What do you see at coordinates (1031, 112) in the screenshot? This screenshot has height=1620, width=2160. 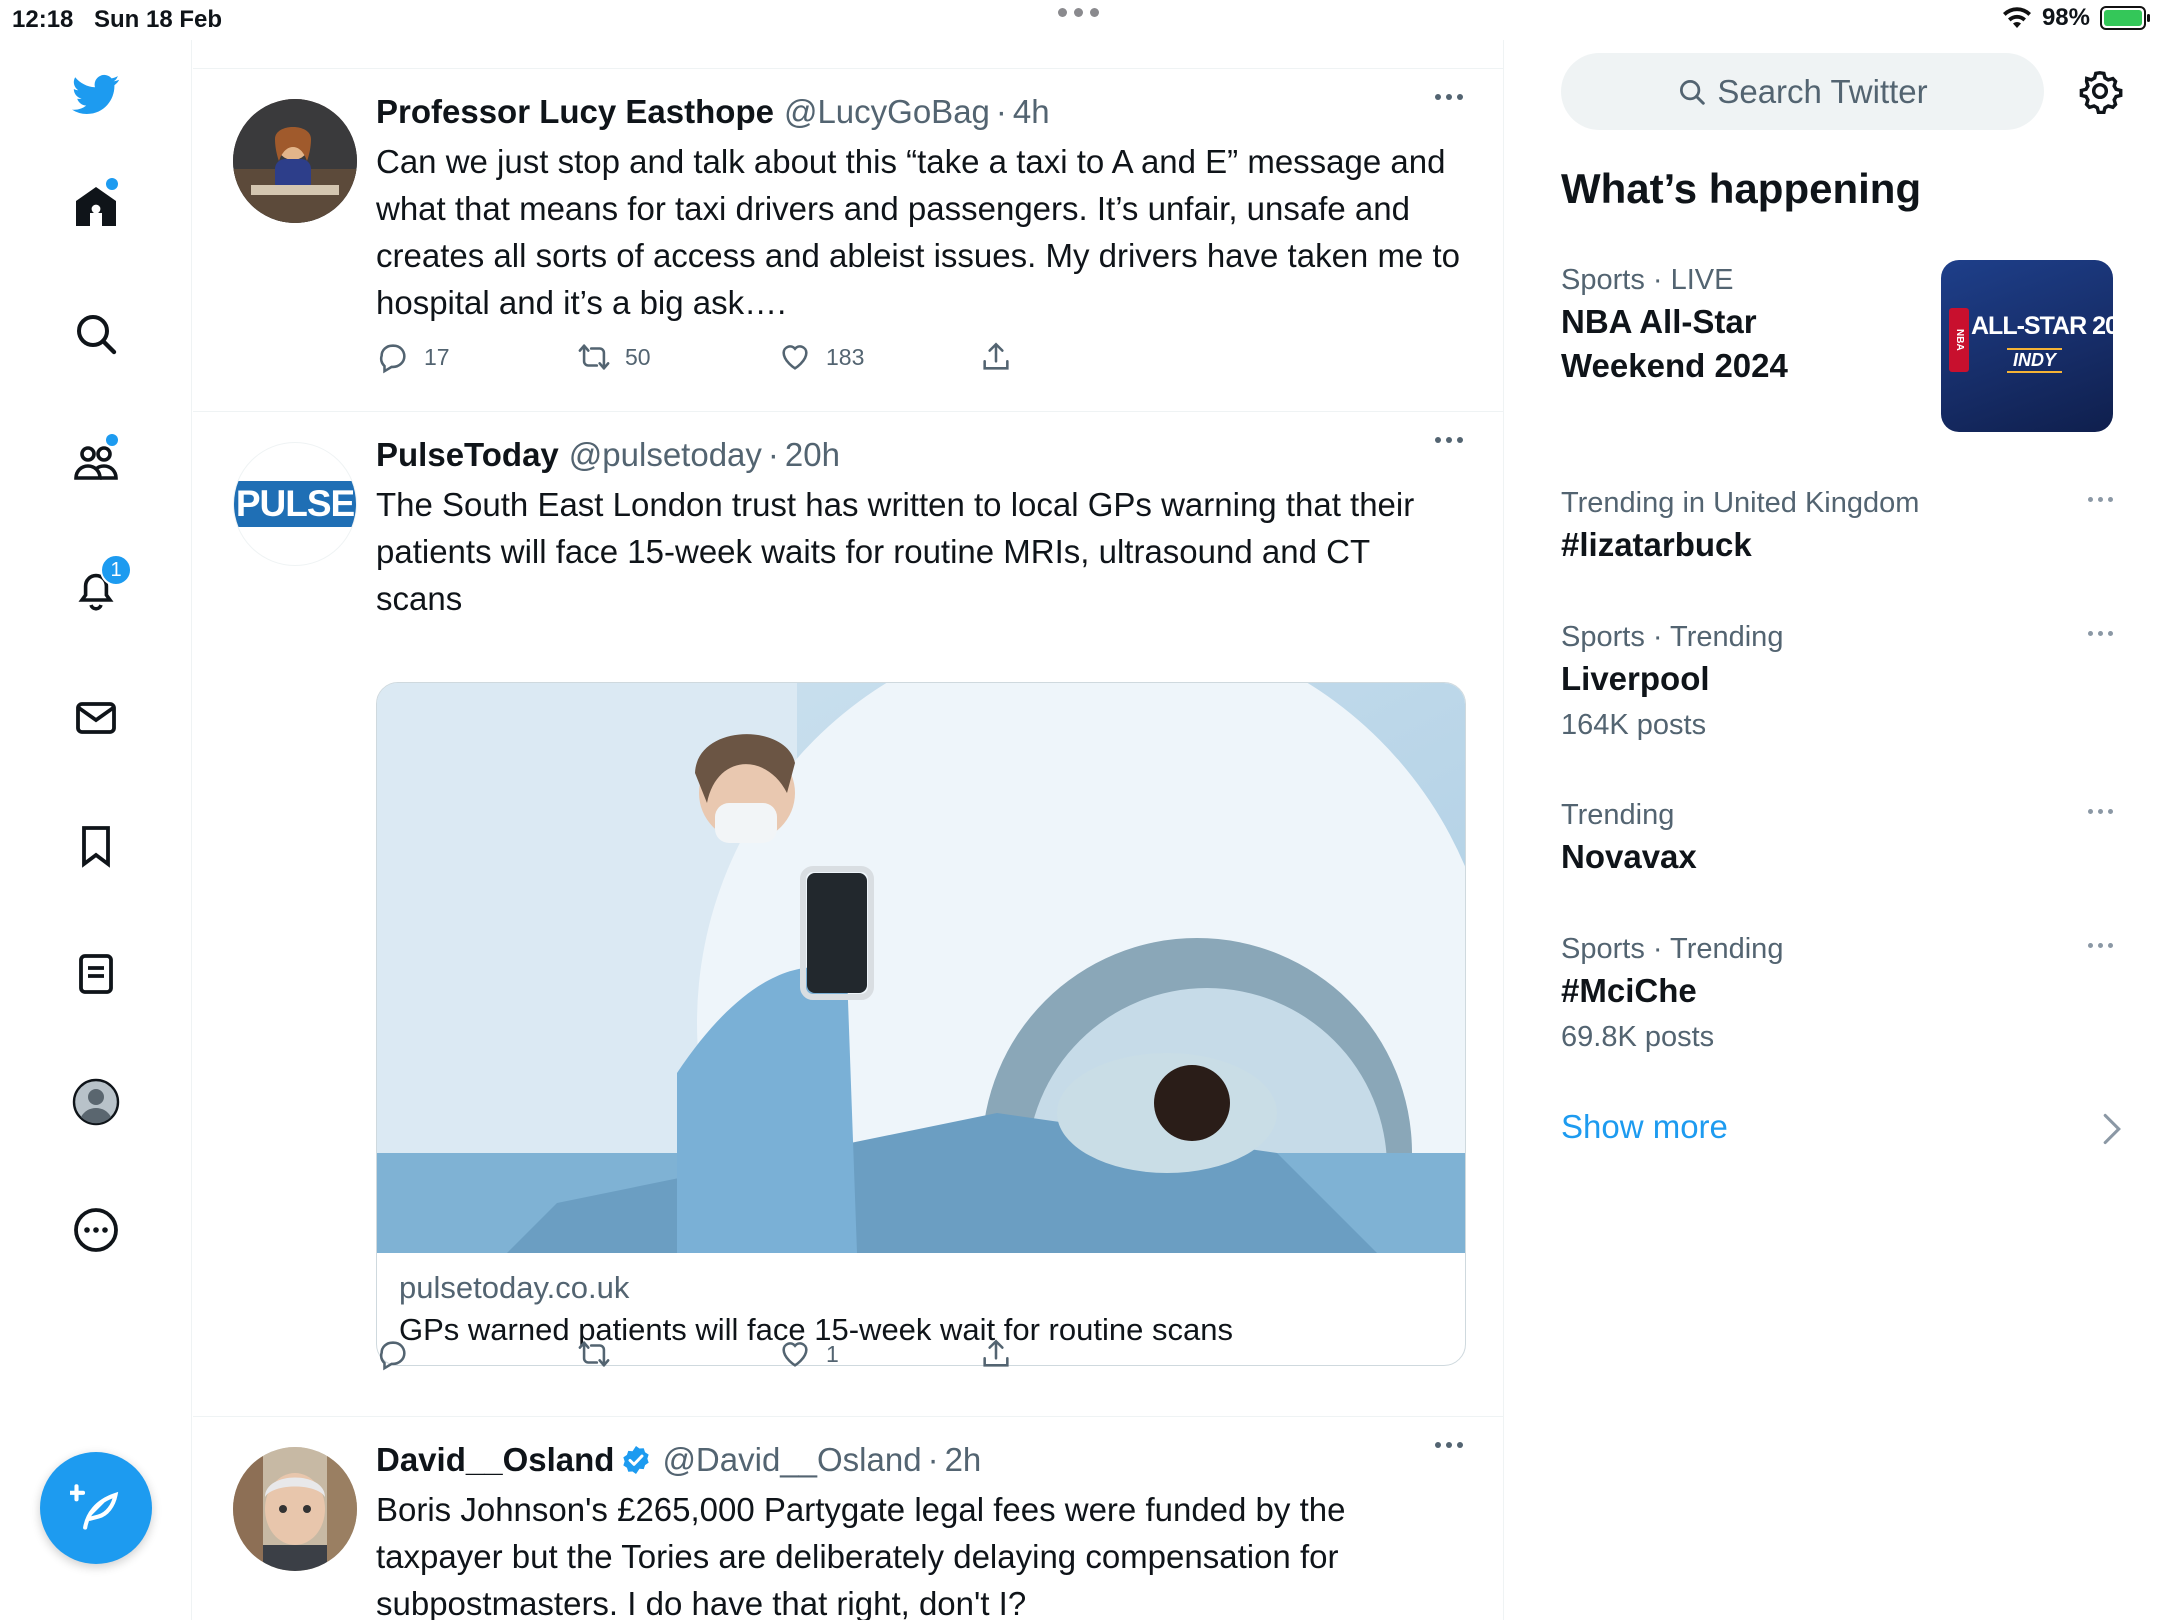 I see `tweet-time: 4h` at bounding box center [1031, 112].